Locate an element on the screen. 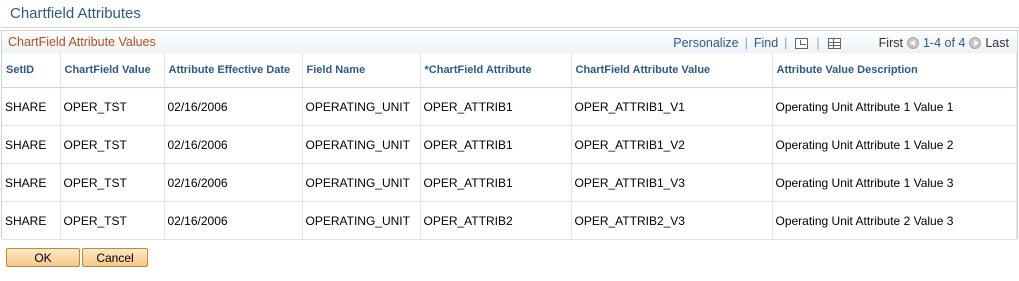 The width and height of the screenshot is (1019, 281). previous-arrow-icon is located at coordinates (912, 43).